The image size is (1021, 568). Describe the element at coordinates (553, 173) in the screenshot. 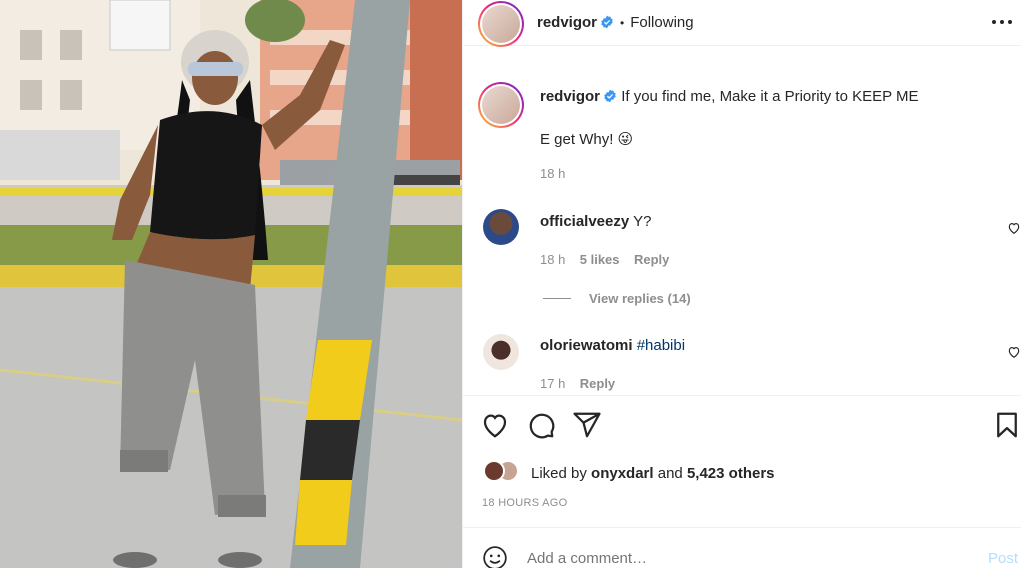

I see `caption-time: 18 h` at that location.